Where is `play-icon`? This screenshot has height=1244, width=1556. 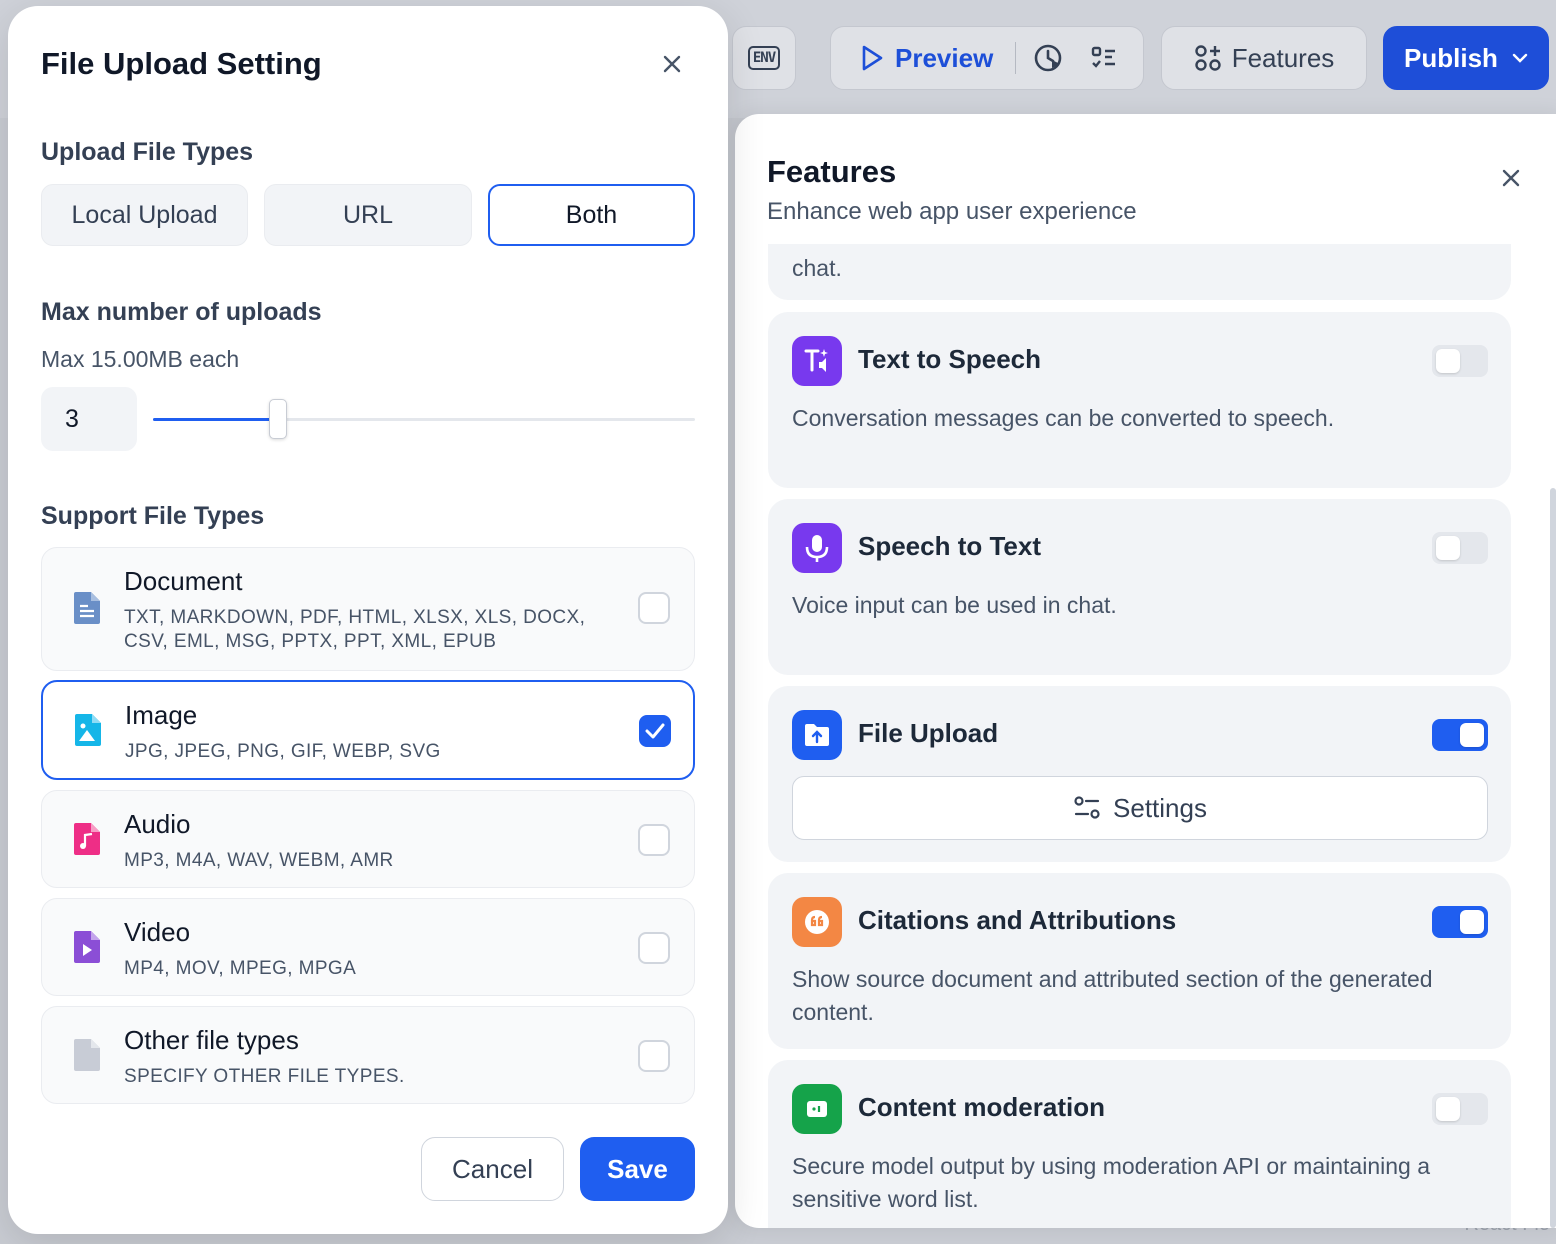 play-icon is located at coordinates (872, 58).